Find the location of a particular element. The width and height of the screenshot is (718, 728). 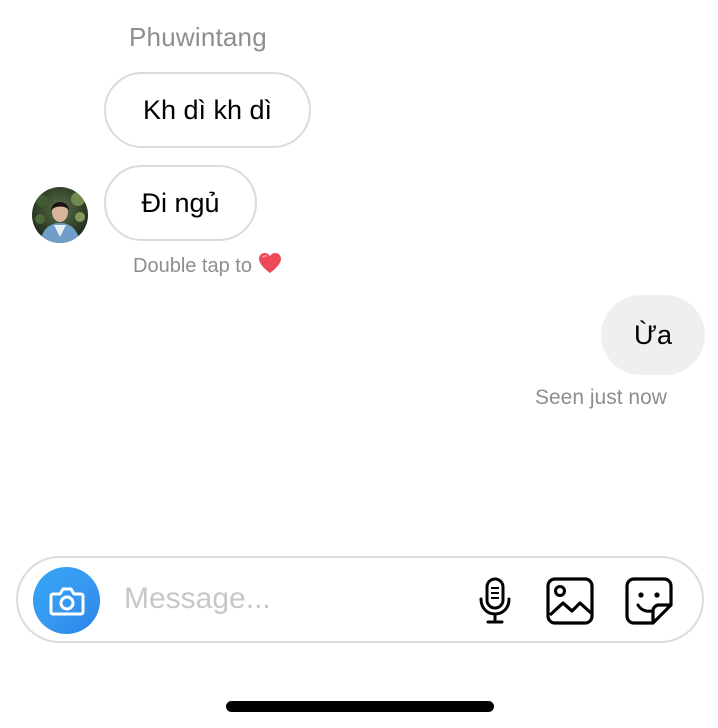

microphone-icon is located at coordinates (495, 600).